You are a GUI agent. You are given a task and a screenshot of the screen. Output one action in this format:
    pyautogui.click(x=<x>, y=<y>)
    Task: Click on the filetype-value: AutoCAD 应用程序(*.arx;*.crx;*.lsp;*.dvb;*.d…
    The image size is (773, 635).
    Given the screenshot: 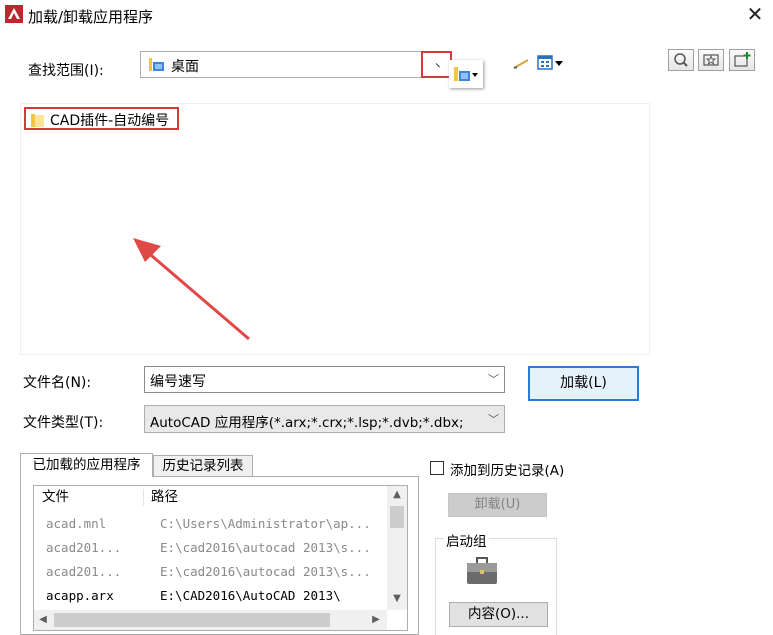 What is the action you would take?
    pyautogui.click(x=307, y=423)
    